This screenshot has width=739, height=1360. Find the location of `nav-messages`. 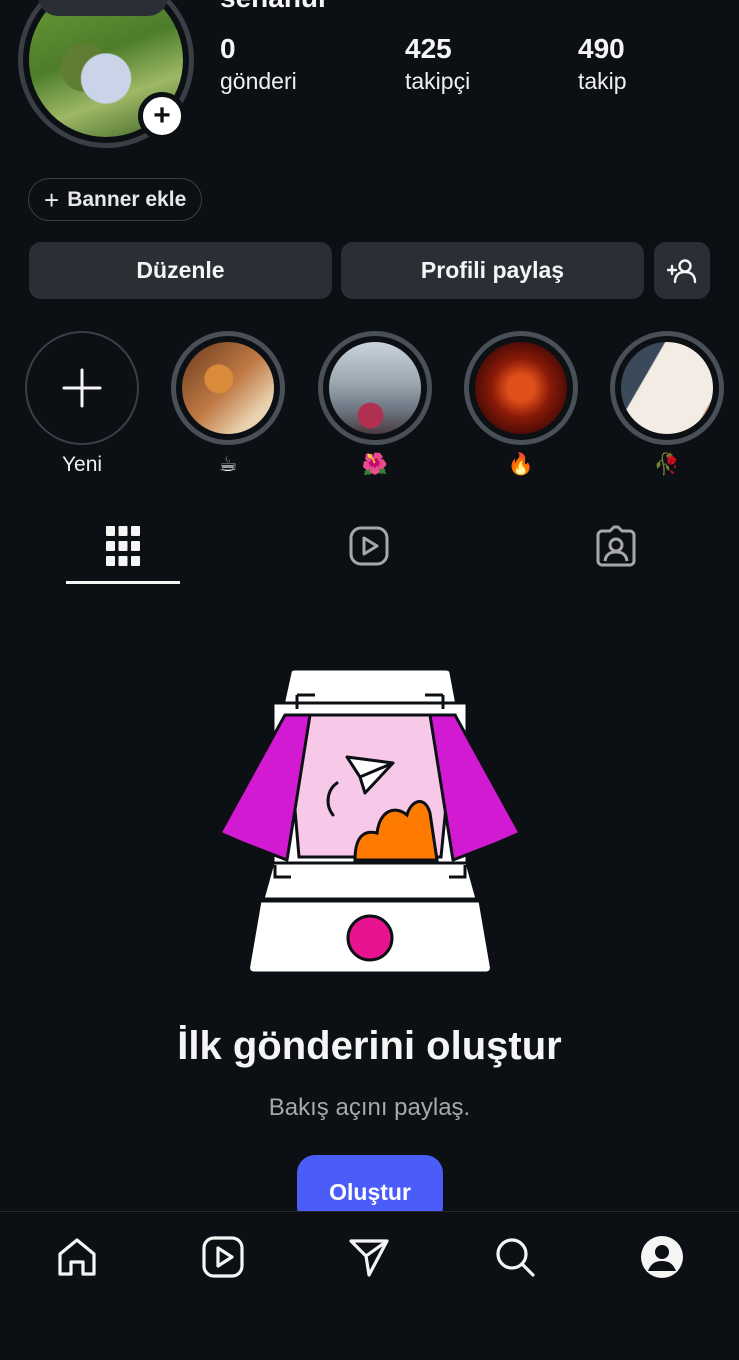

nav-messages is located at coordinates (369, 1257).